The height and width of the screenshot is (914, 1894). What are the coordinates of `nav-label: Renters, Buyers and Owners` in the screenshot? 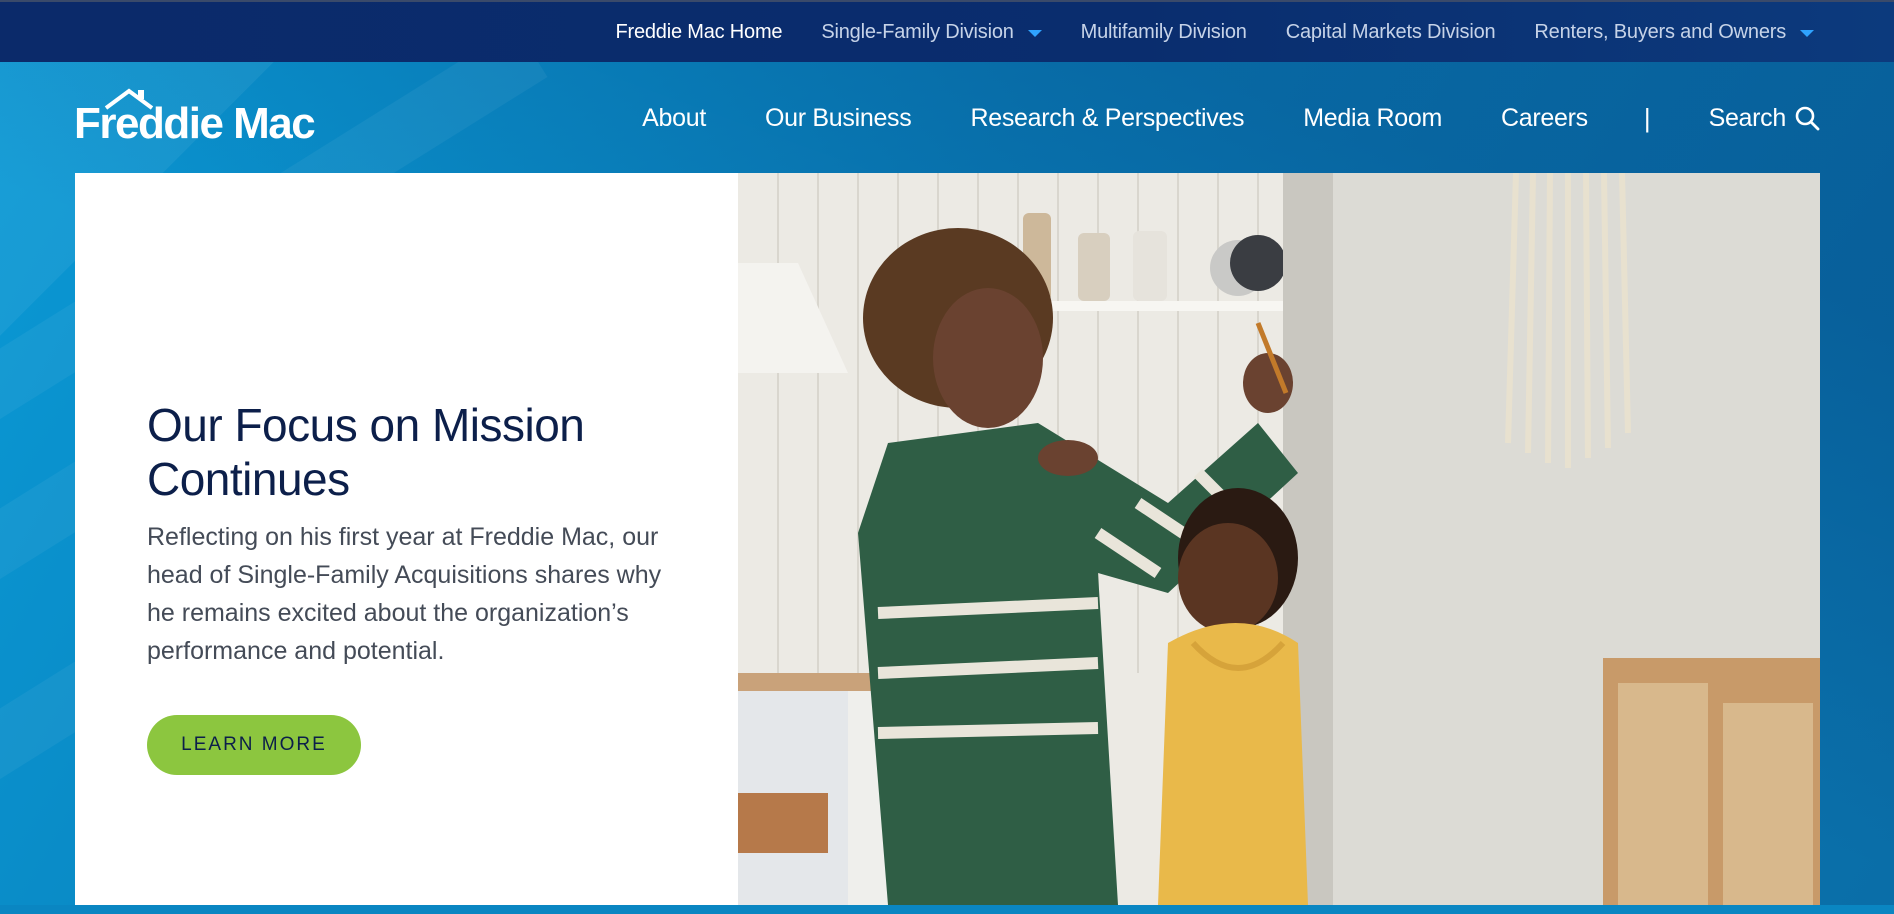 It's located at (1660, 31).